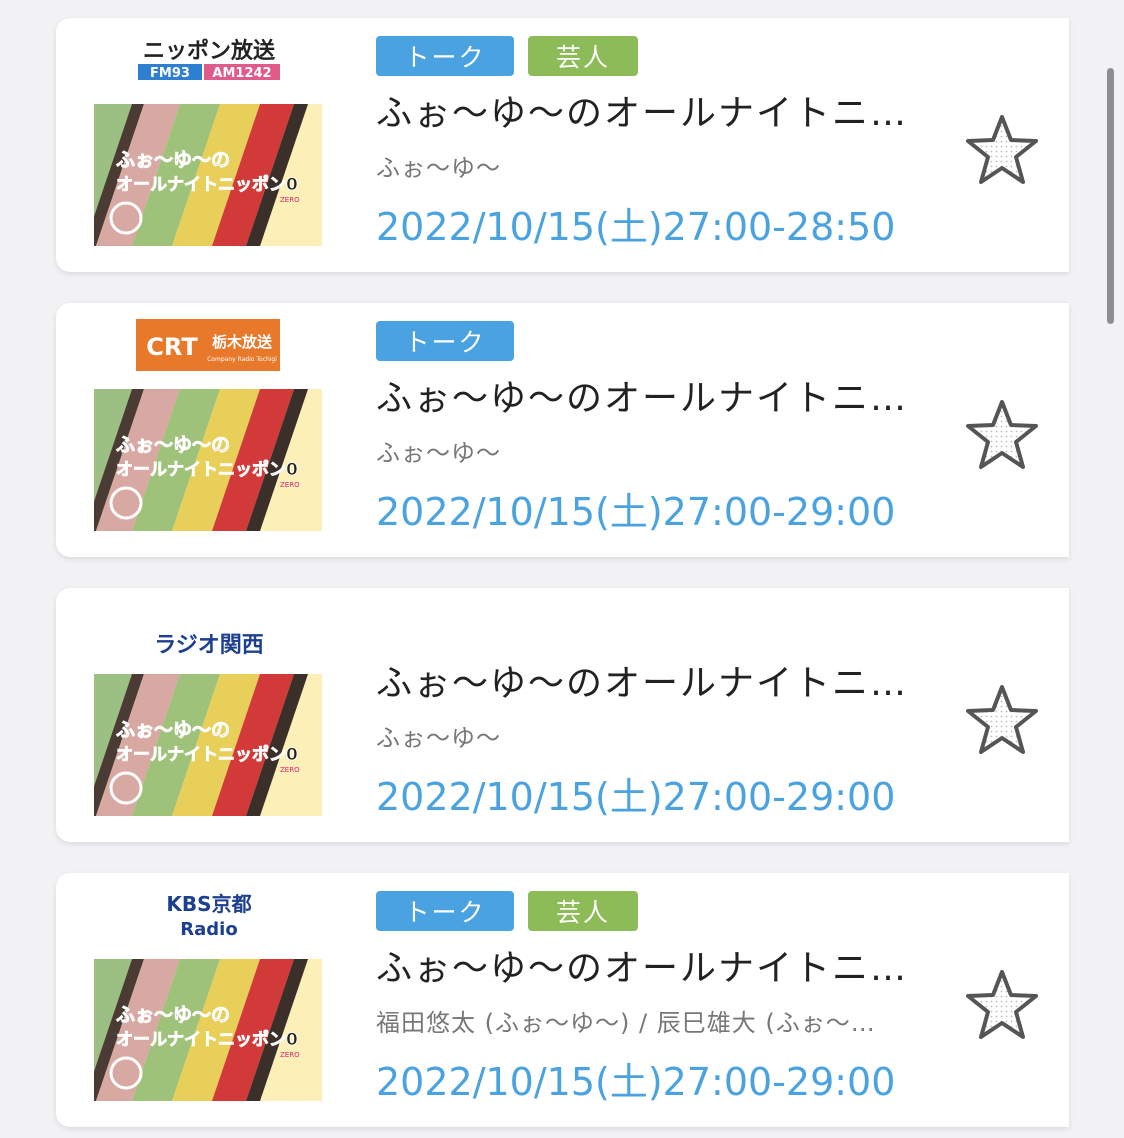 The width and height of the screenshot is (1124, 1138). I want to click on vertical-scrollbar, so click(1110, 196).